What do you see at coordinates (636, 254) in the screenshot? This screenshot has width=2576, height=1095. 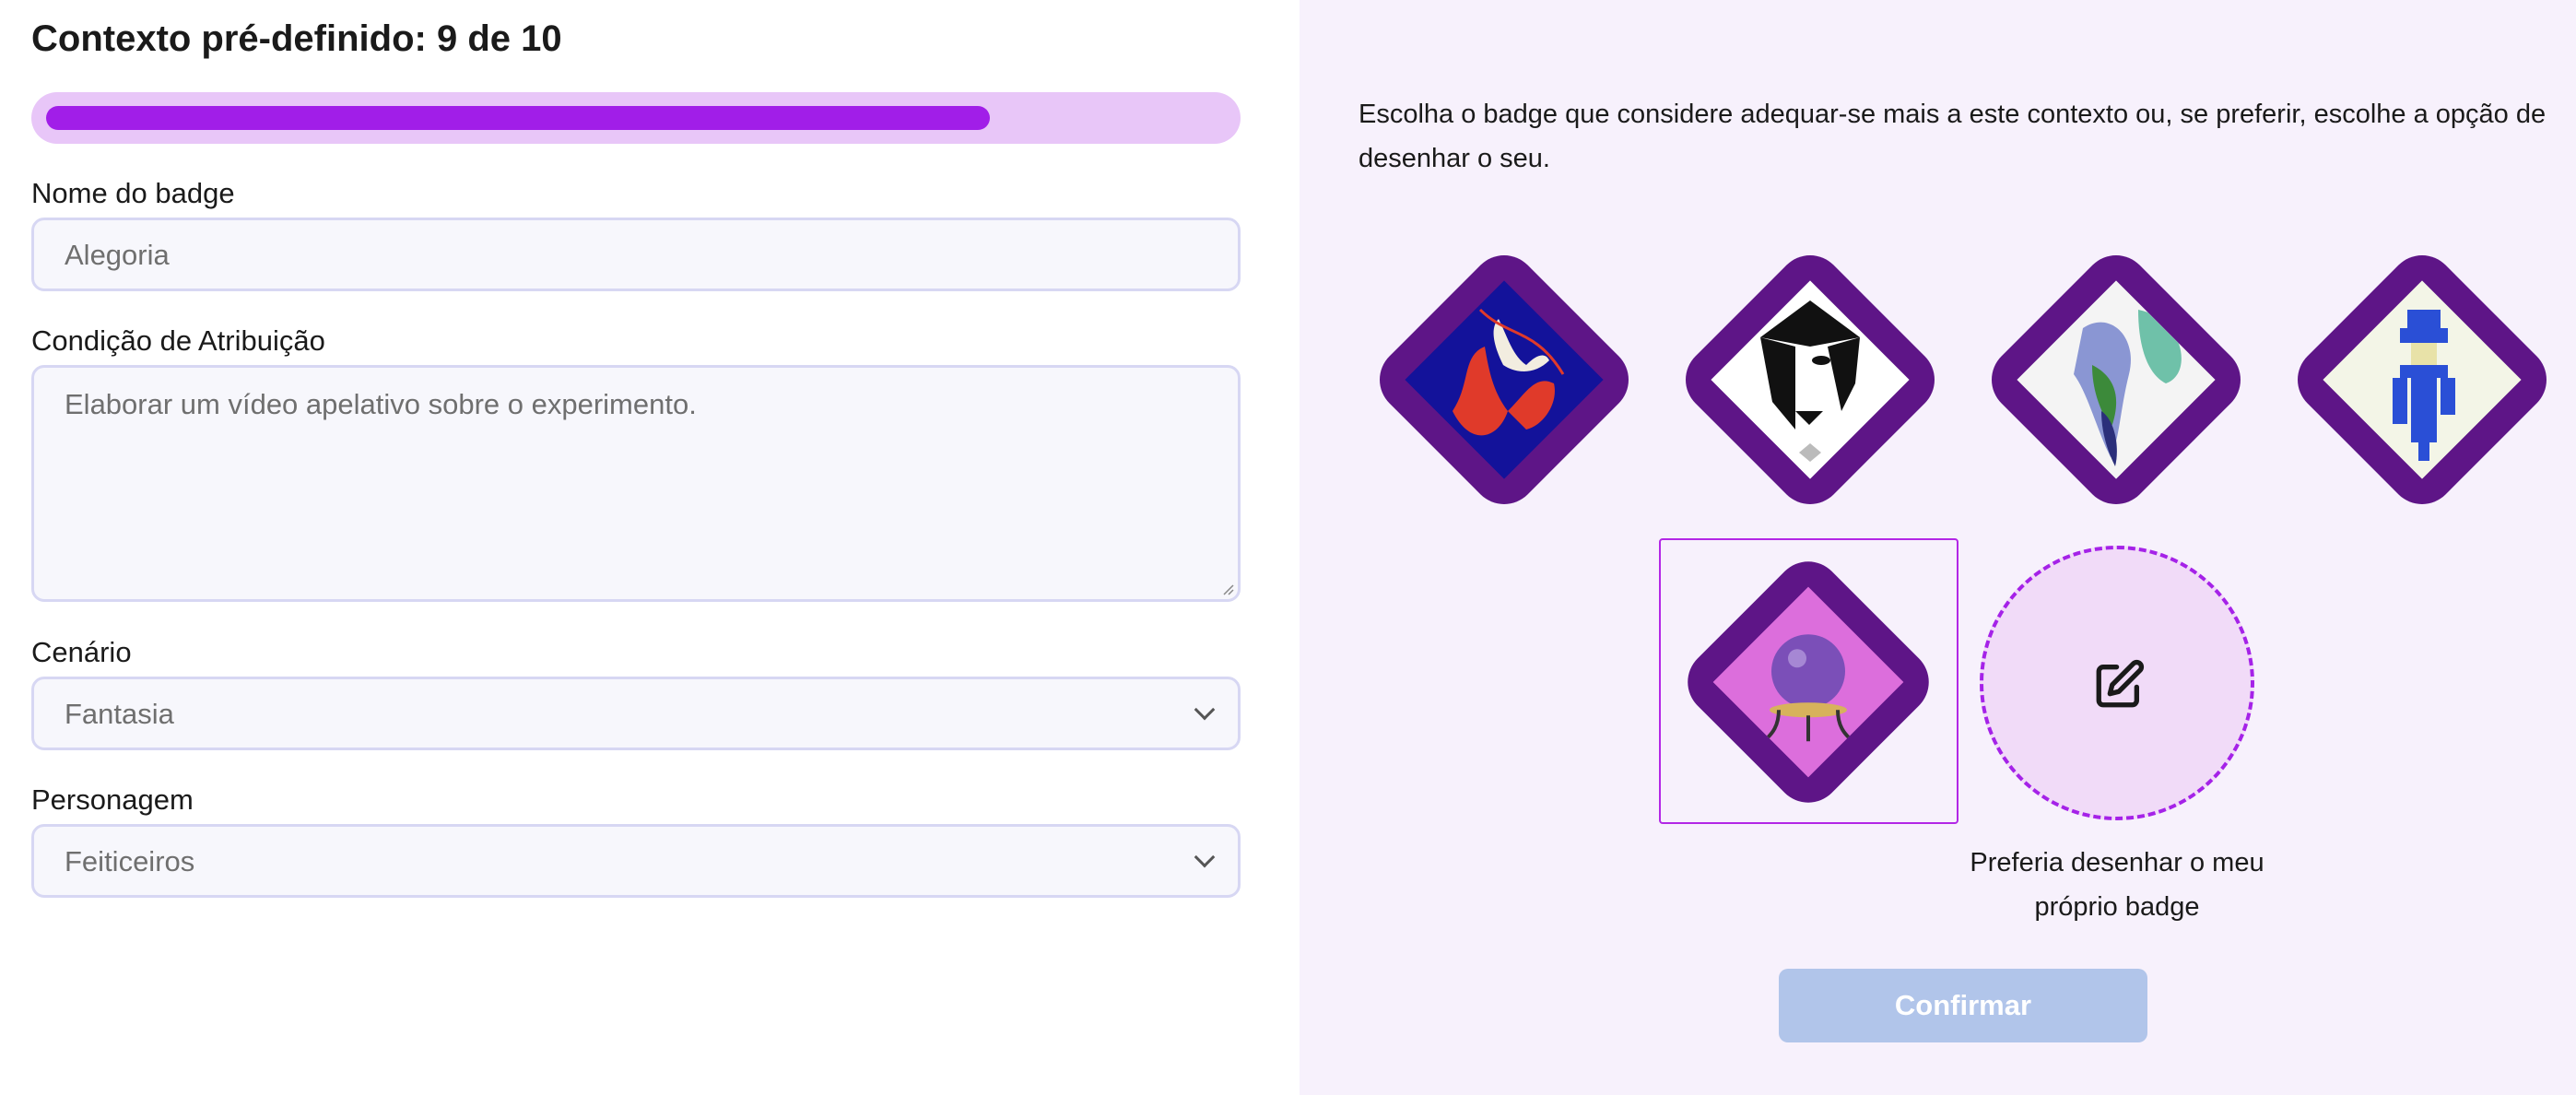 I see `badge-name-input: Alegoria` at bounding box center [636, 254].